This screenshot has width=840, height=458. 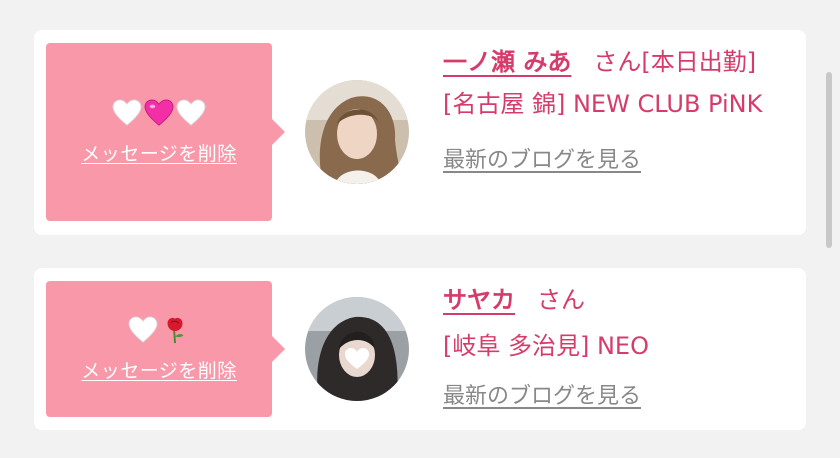 What do you see at coordinates (603, 104) in the screenshot?
I see `shop-name: [名古屋 錦] NEW CLUB PiNK` at bounding box center [603, 104].